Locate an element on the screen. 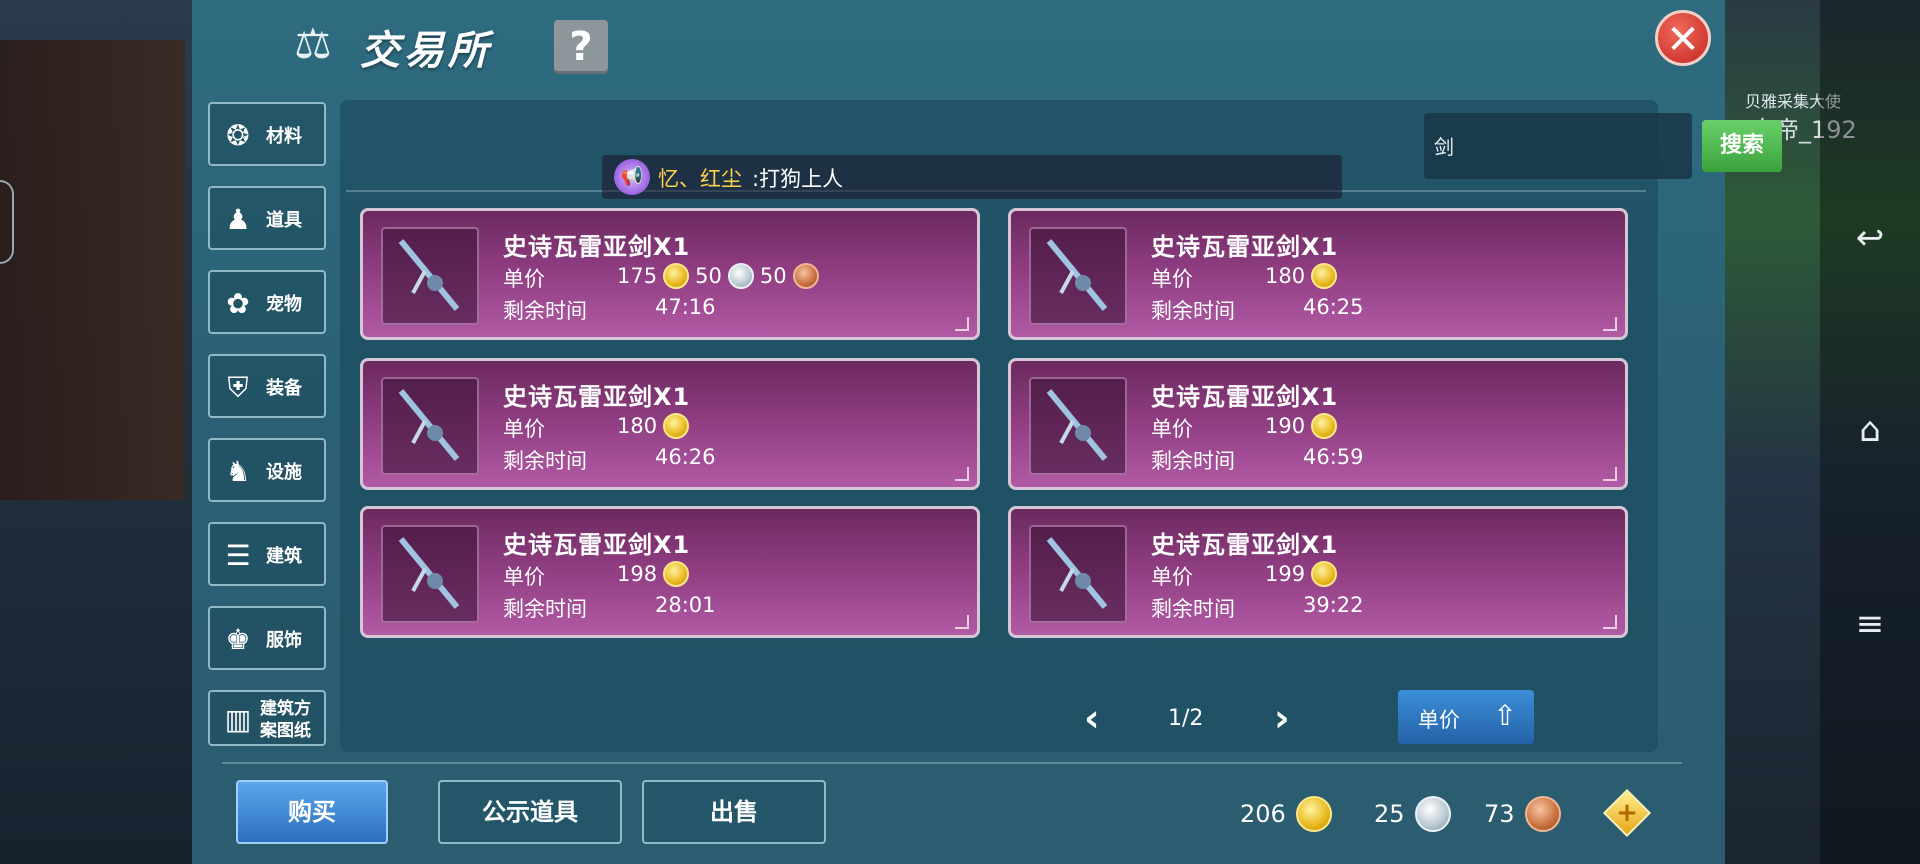 The image size is (1920, 864). gold-amount: 175 is located at coordinates (637, 276).